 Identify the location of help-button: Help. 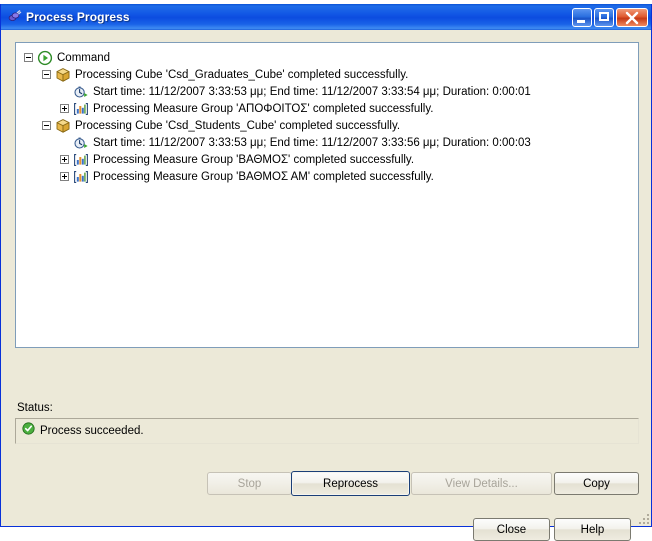
(592, 529).